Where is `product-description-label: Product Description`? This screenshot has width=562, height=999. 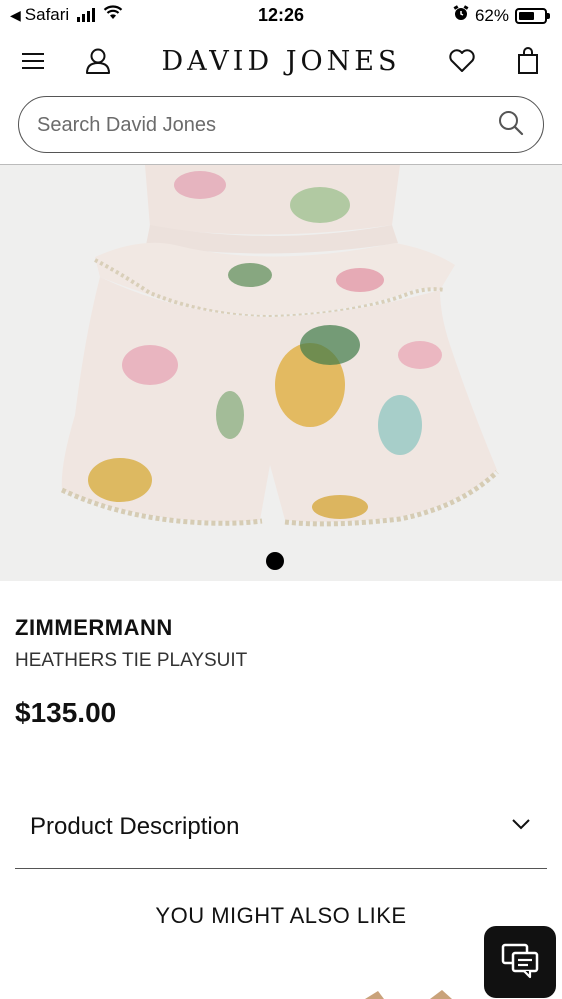 product-description-label: Product Description is located at coordinates (135, 826).